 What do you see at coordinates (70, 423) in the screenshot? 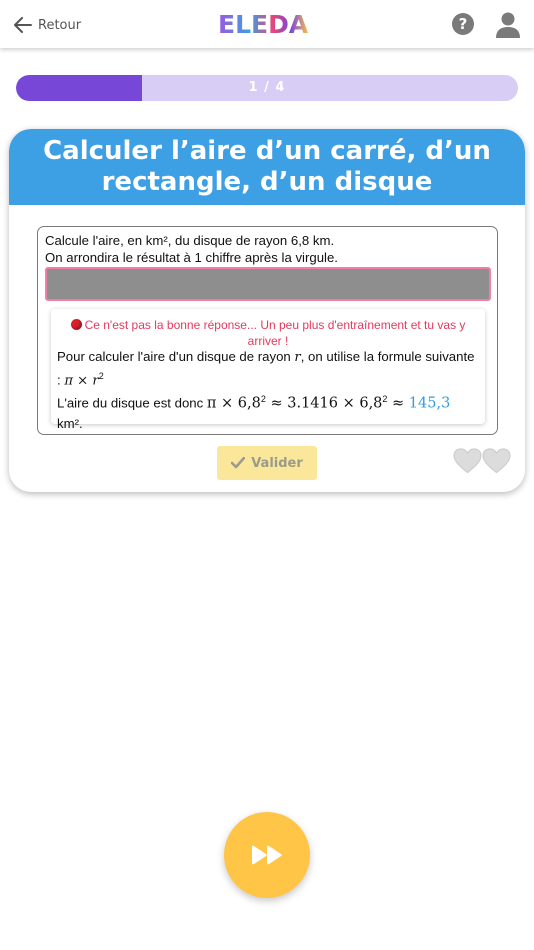
I see `result-unit: km².` at bounding box center [70, 423].